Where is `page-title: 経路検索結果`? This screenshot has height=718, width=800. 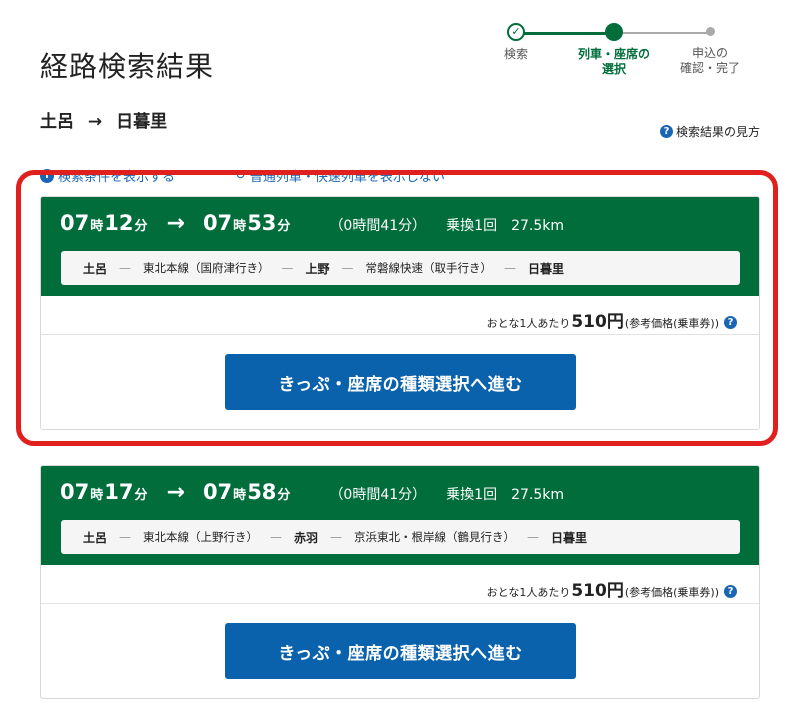 page-title: 経路検索結果 is located at coordinates (127, 66).